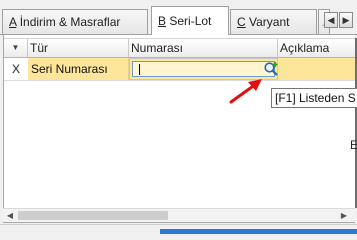  I want to click on tab-varyant: C Varyant, so click(273, 21).